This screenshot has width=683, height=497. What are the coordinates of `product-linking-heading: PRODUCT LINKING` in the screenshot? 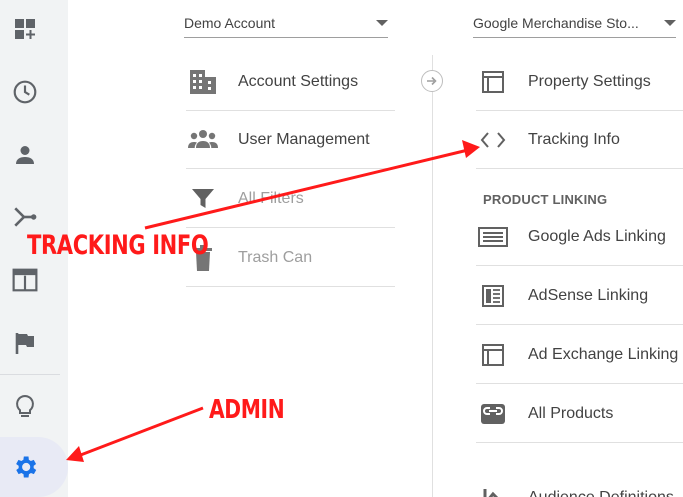 It's located at (545, 199).